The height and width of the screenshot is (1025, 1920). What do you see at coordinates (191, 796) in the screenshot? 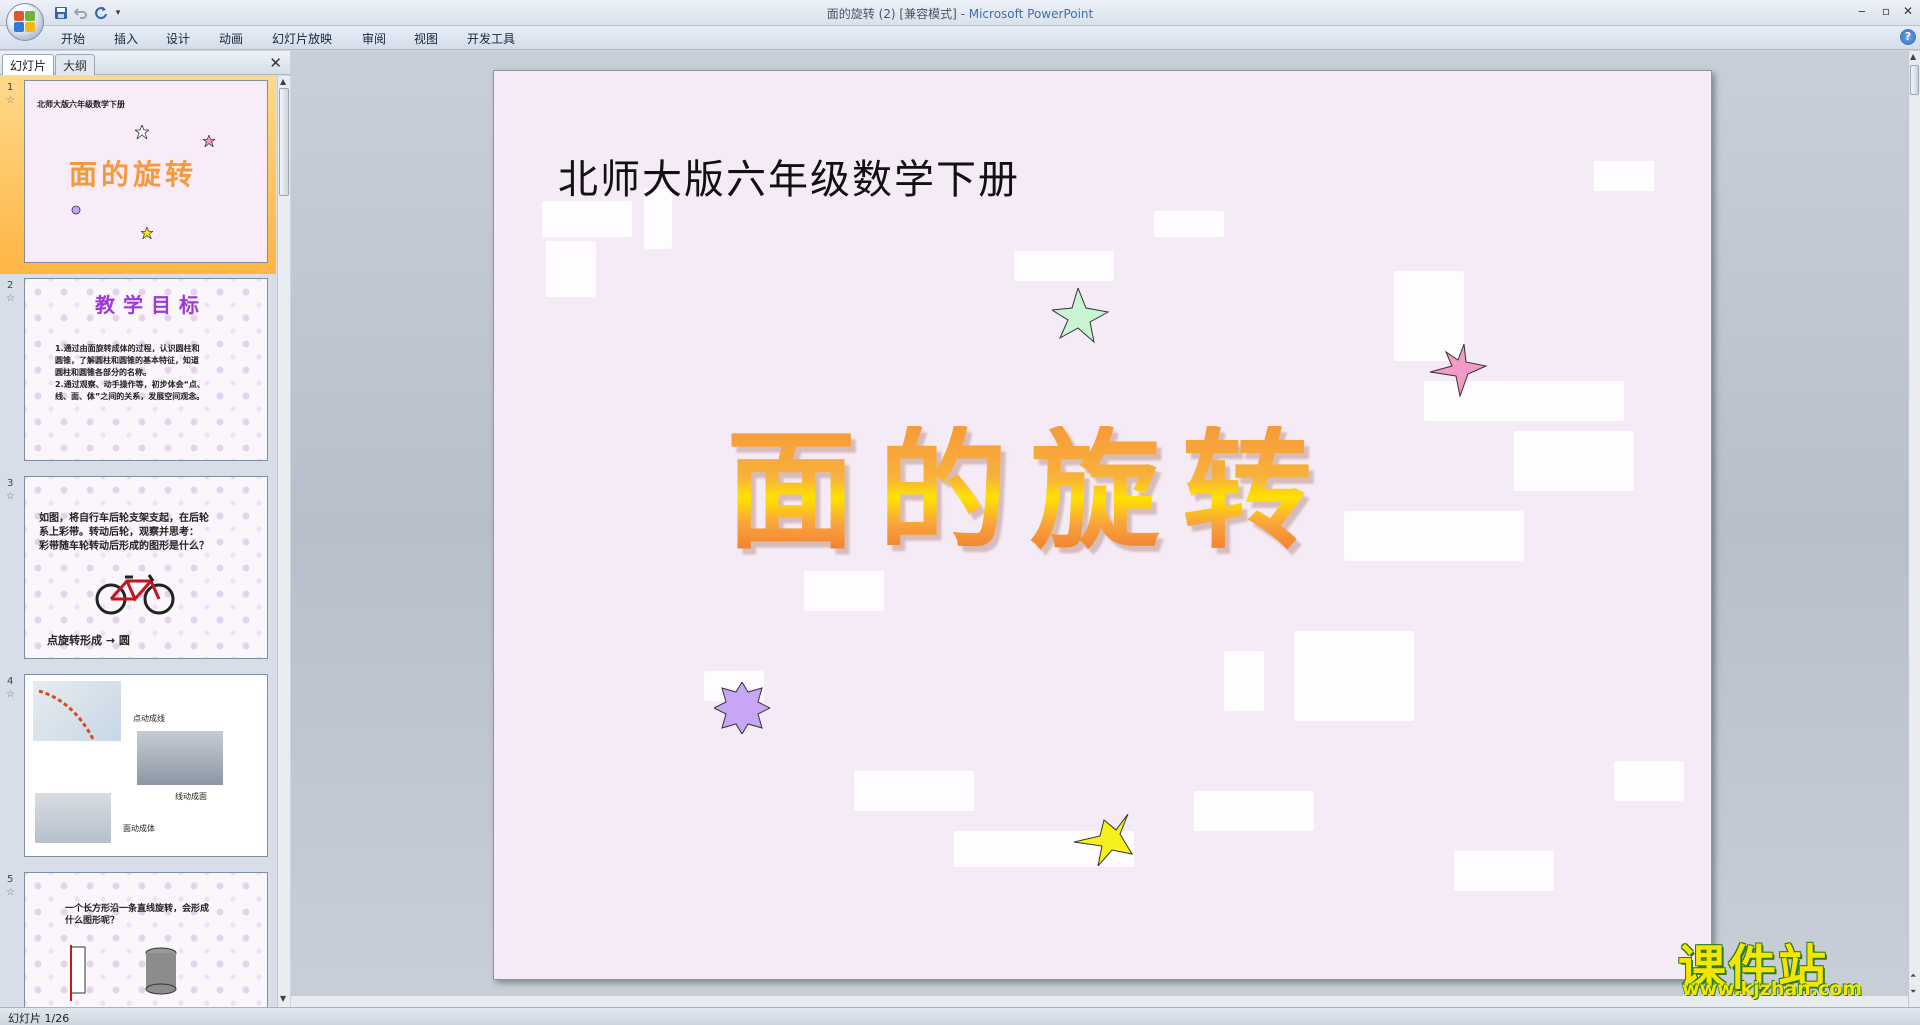
I see `thumb-caption: 线动成面` at bounding box center [191, 796].